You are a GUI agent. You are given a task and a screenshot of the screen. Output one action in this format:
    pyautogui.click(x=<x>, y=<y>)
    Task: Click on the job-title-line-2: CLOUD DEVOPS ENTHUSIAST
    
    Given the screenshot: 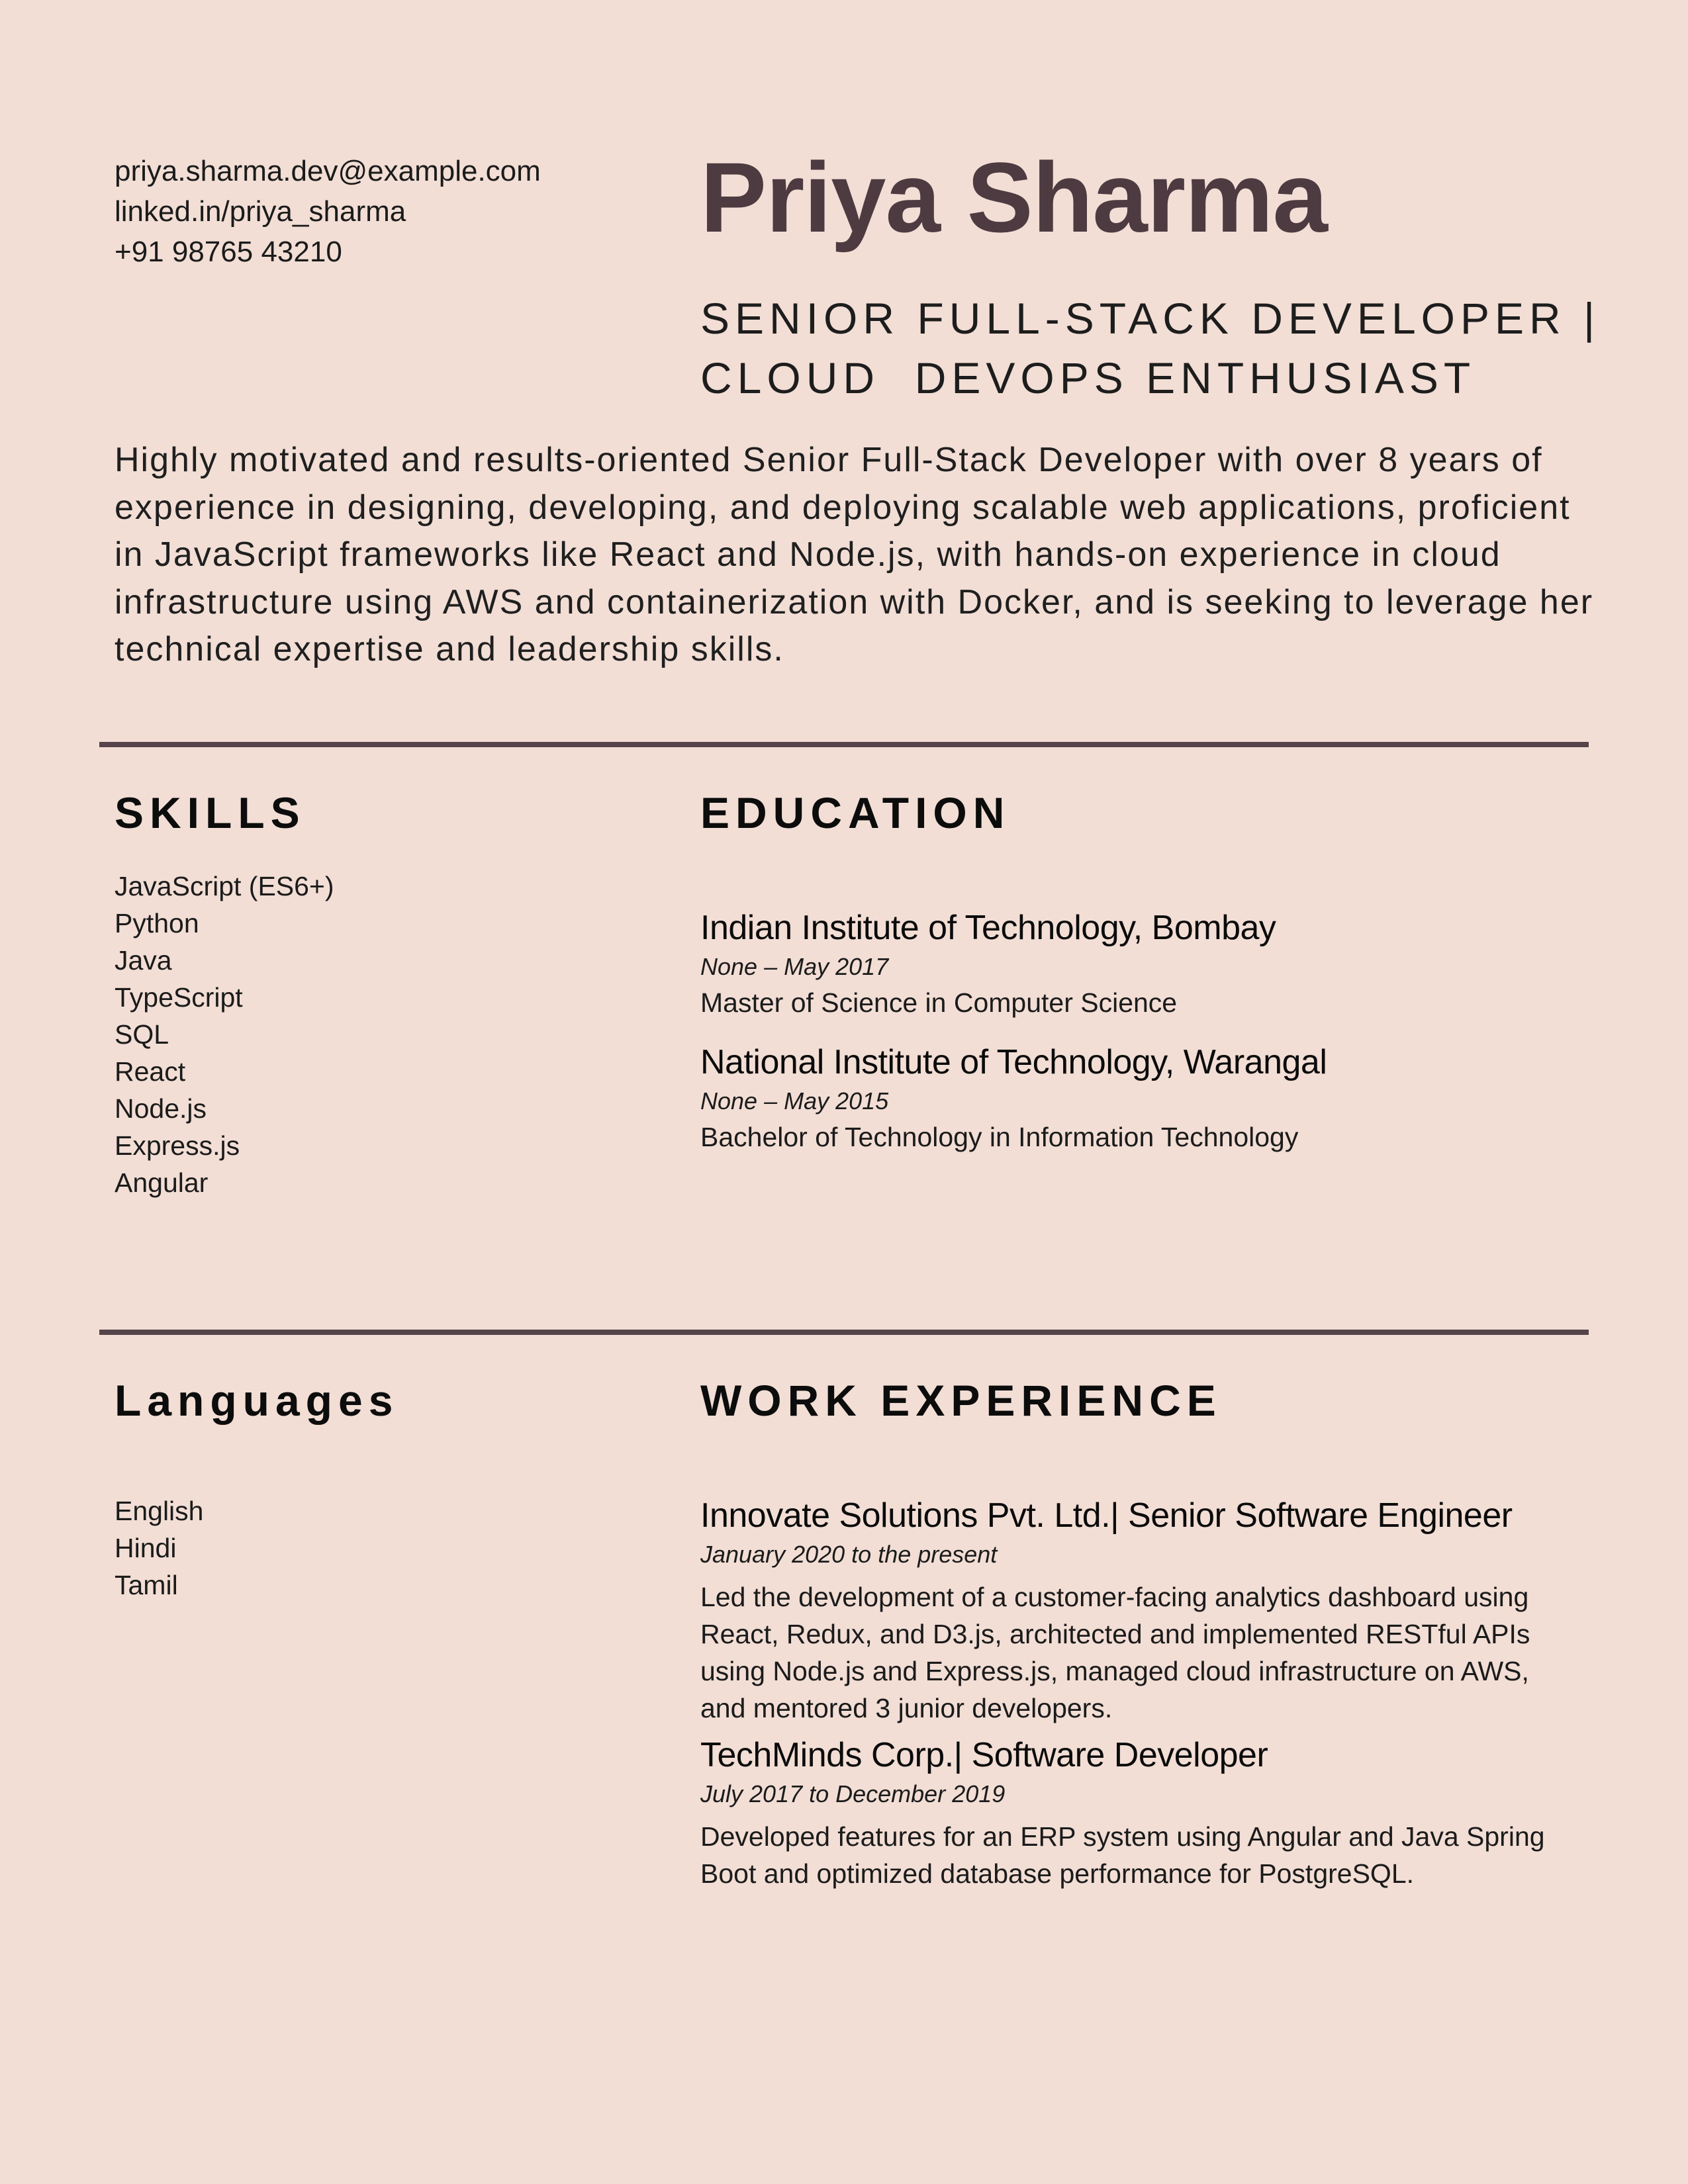 What is the action you would take?
    pyautogui.click(x=1088, y=377)
    